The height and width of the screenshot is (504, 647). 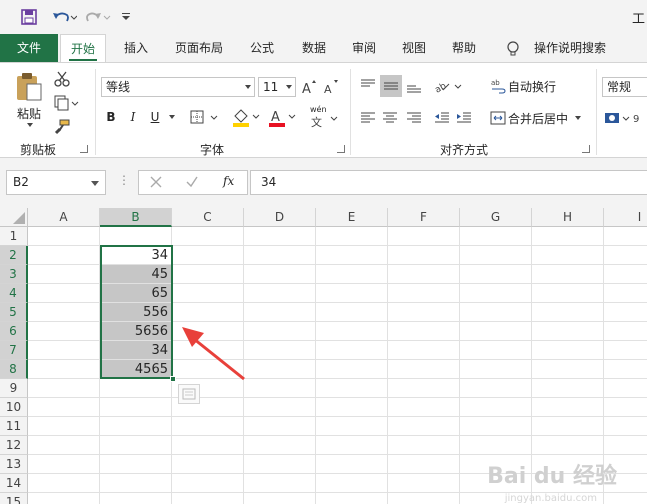 I want to click on cell-b7: 34, so click(x=136, y=350).